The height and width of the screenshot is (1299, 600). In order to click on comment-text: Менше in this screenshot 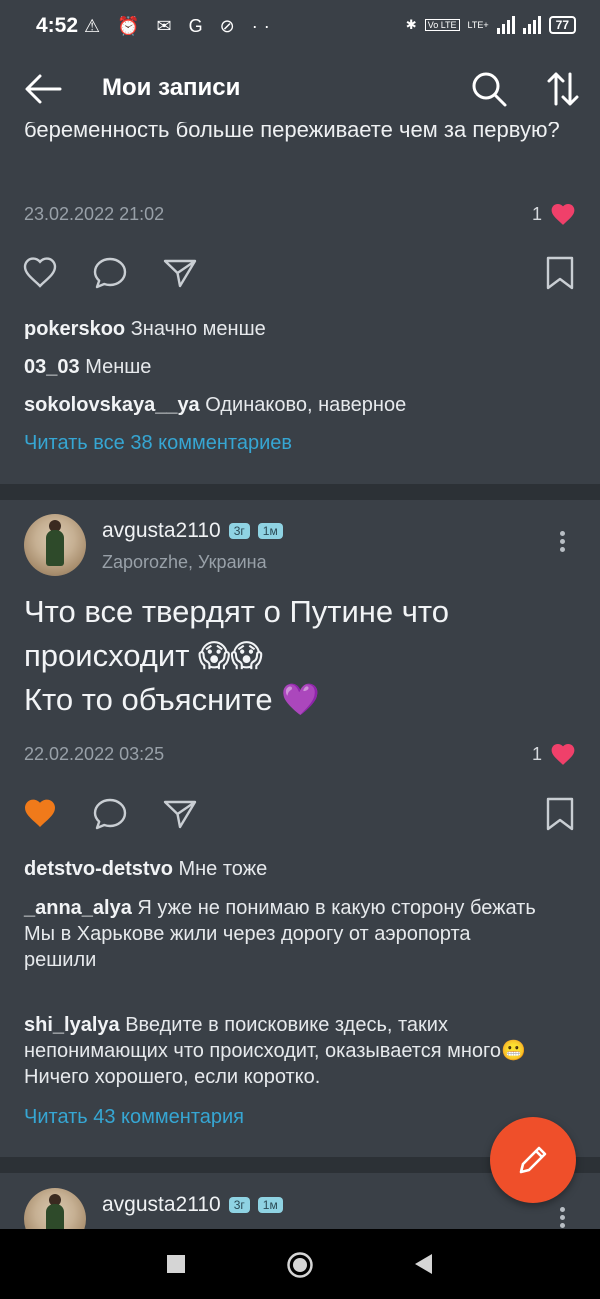, I will do `click(118, 367)`.